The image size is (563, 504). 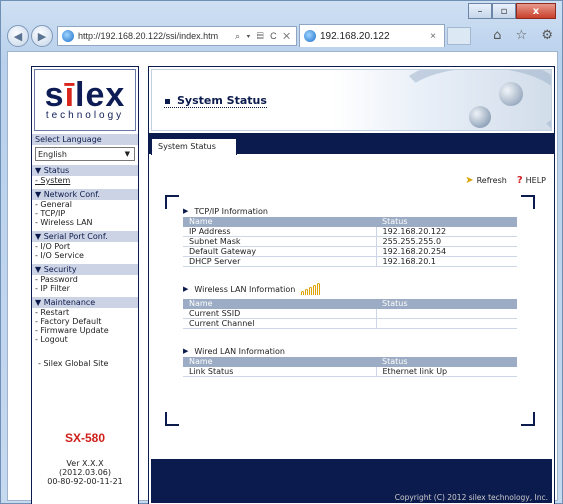 I want to click on title-square-icon, so click(x=167, y=101).